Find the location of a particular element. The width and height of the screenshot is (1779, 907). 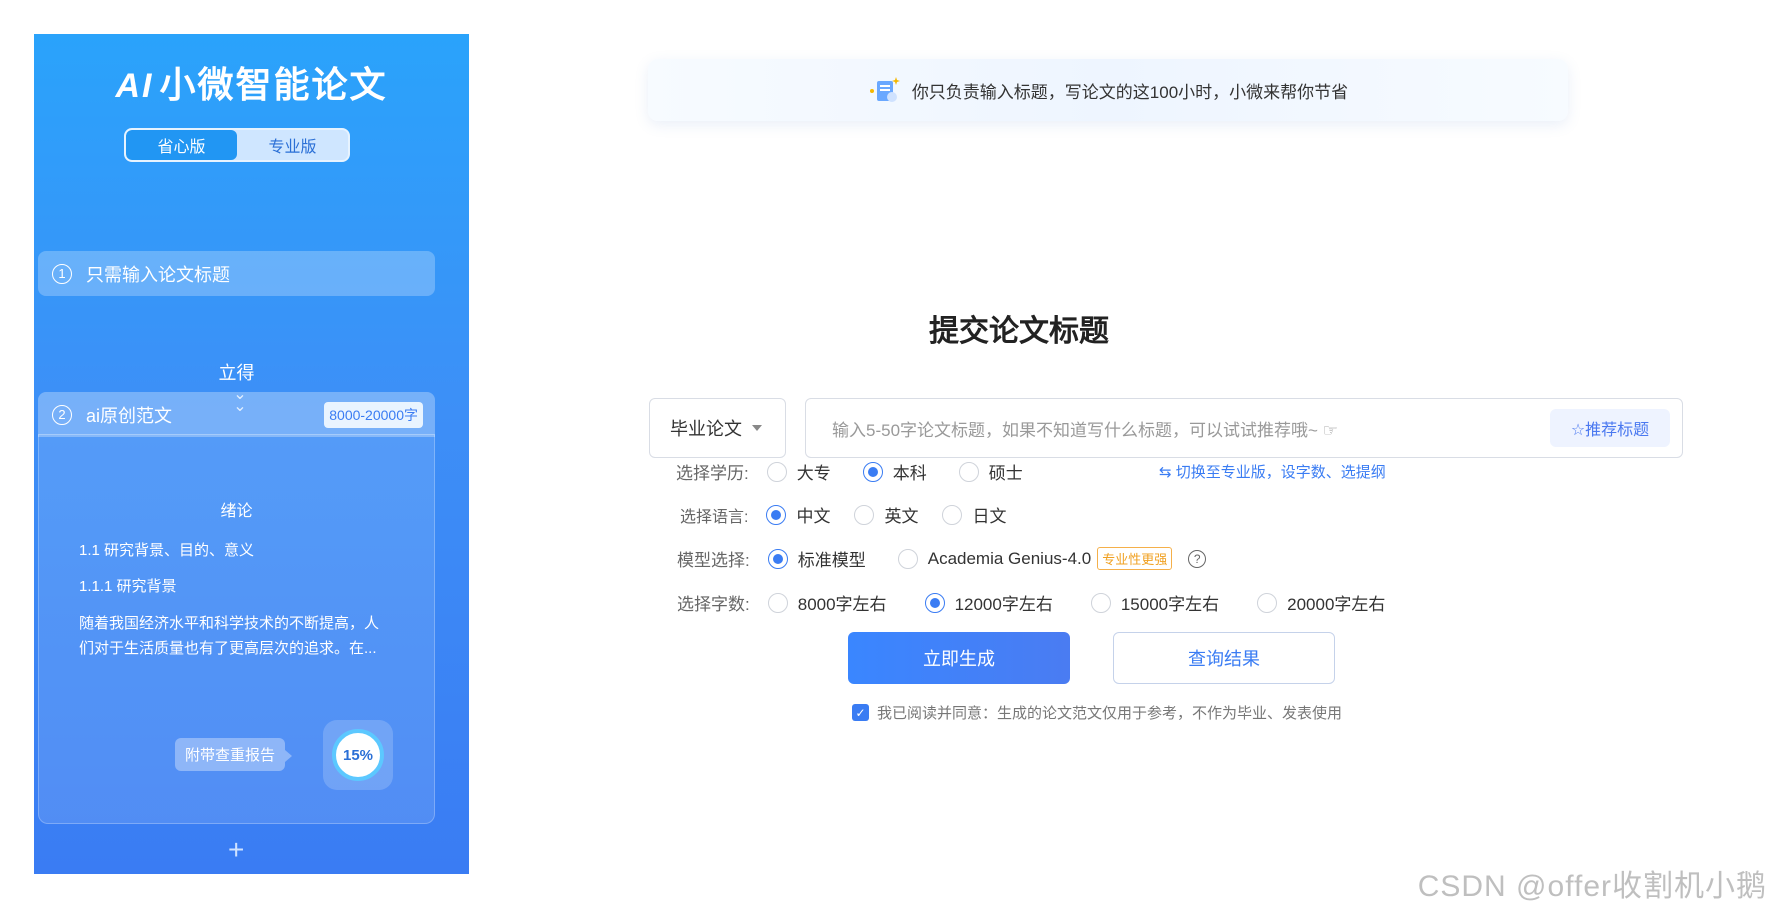

notice-text: 你只负责输入标题，写论文的这100小时，小微来帮你节省 is located at coordinates (1130, 92).